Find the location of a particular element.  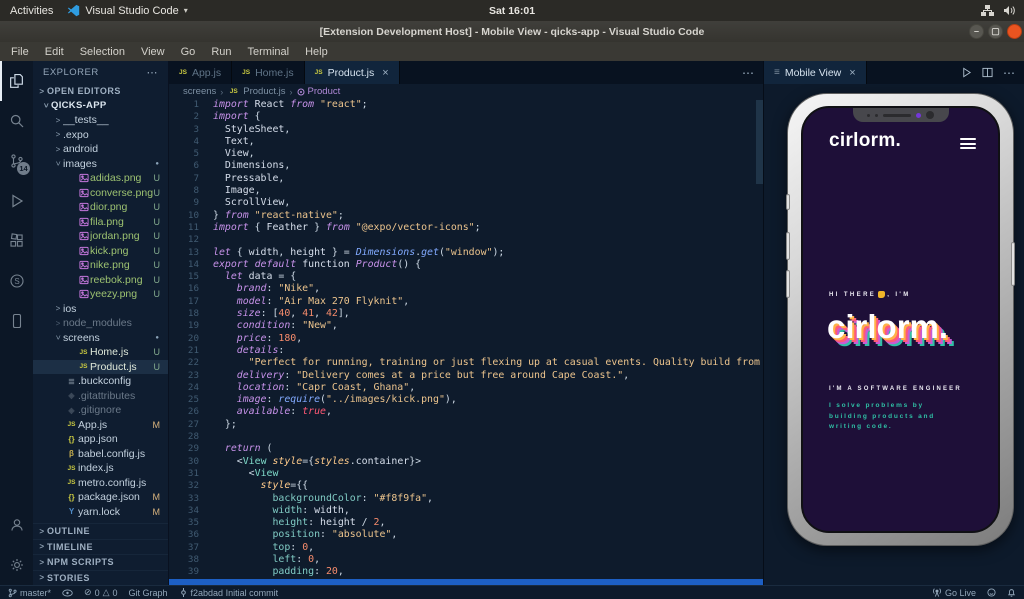

tree-item--gitignore: ◈ .gitignore is located at coordinates (100, 410).